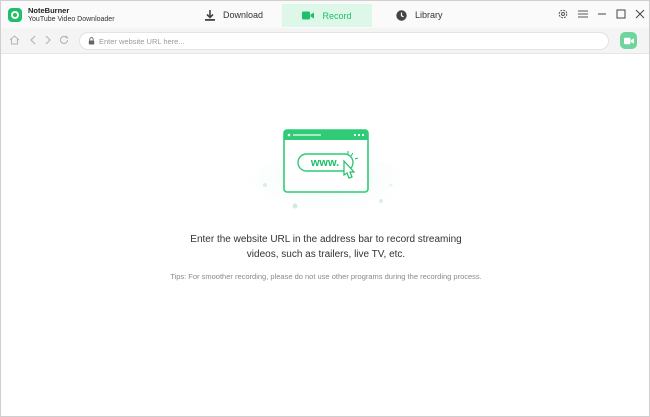  I want to click on back-icon, so click(33, 40).